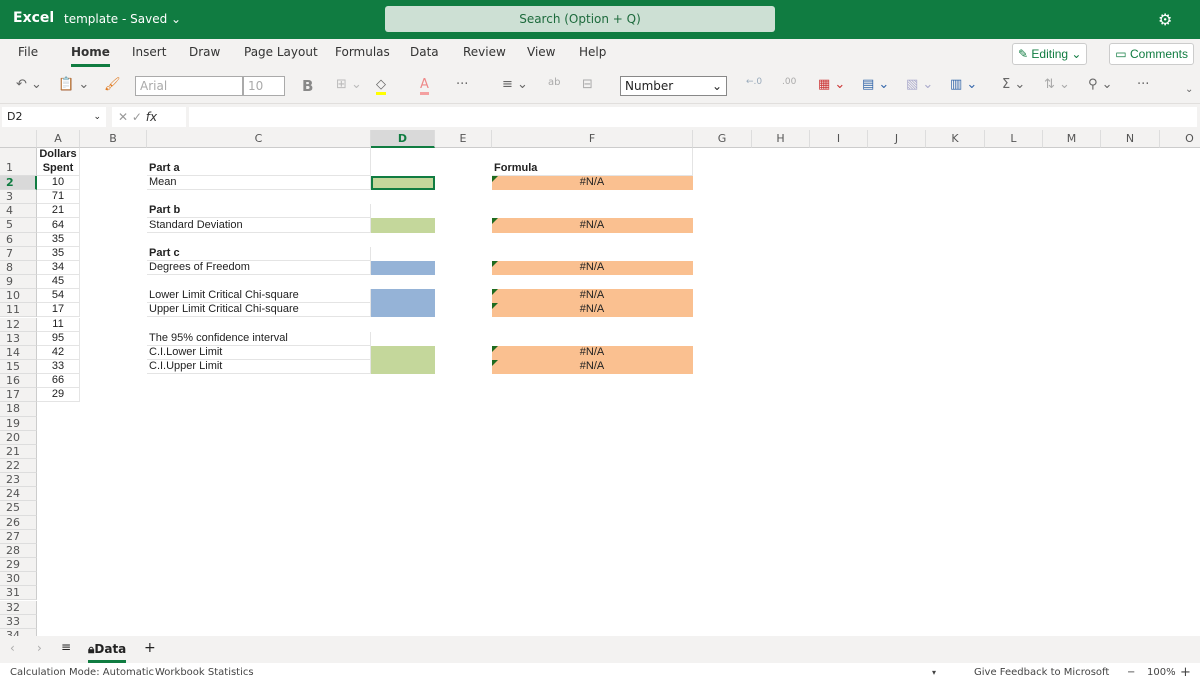 Image resolution: width=1200 pixels, height=683 pixels. What do you see at coordinates (18, 225) in the screenshot?
I see `row-header-5: 5` at bounding box center [18, 225].